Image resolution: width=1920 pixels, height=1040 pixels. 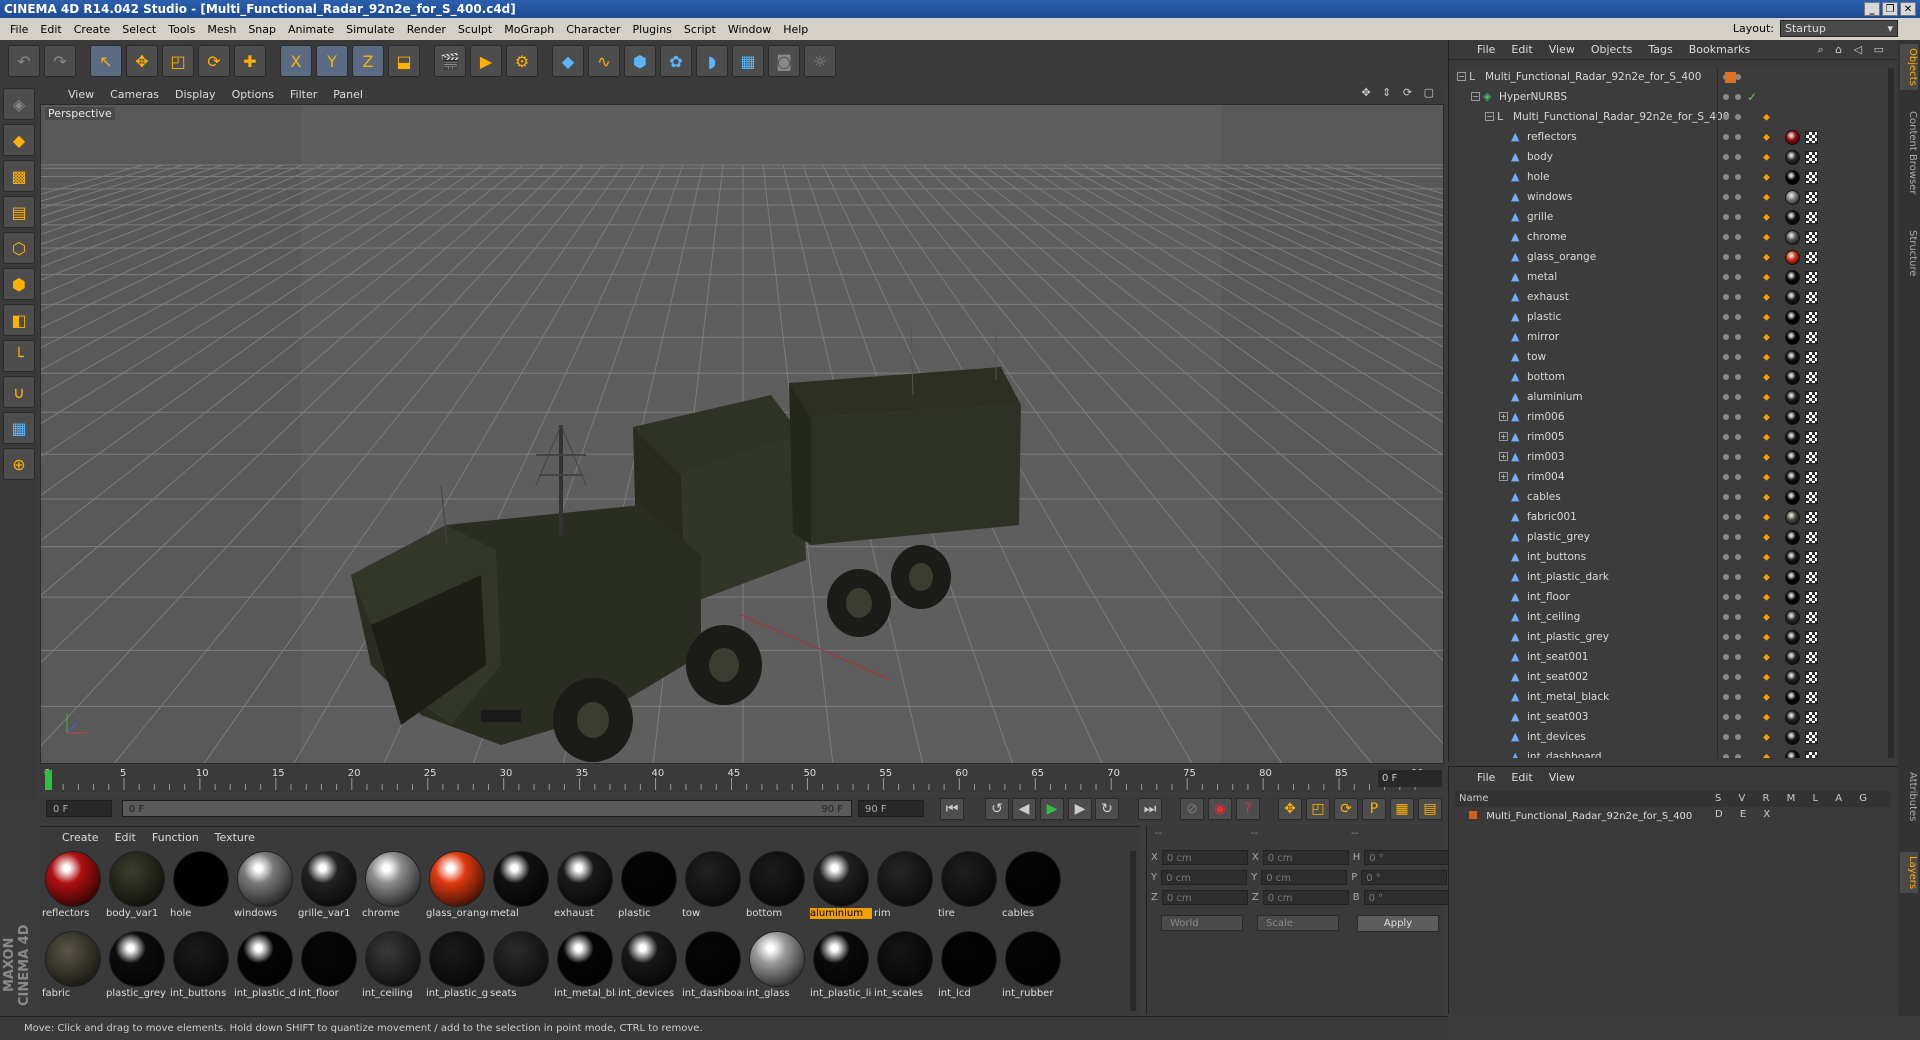 What do you see at coordinates (1399, 92) in the screenshot?
I see `viewport-nav-icons: ✥ ⇕ ⟳ ▢` at bounding box center [1399, 92].